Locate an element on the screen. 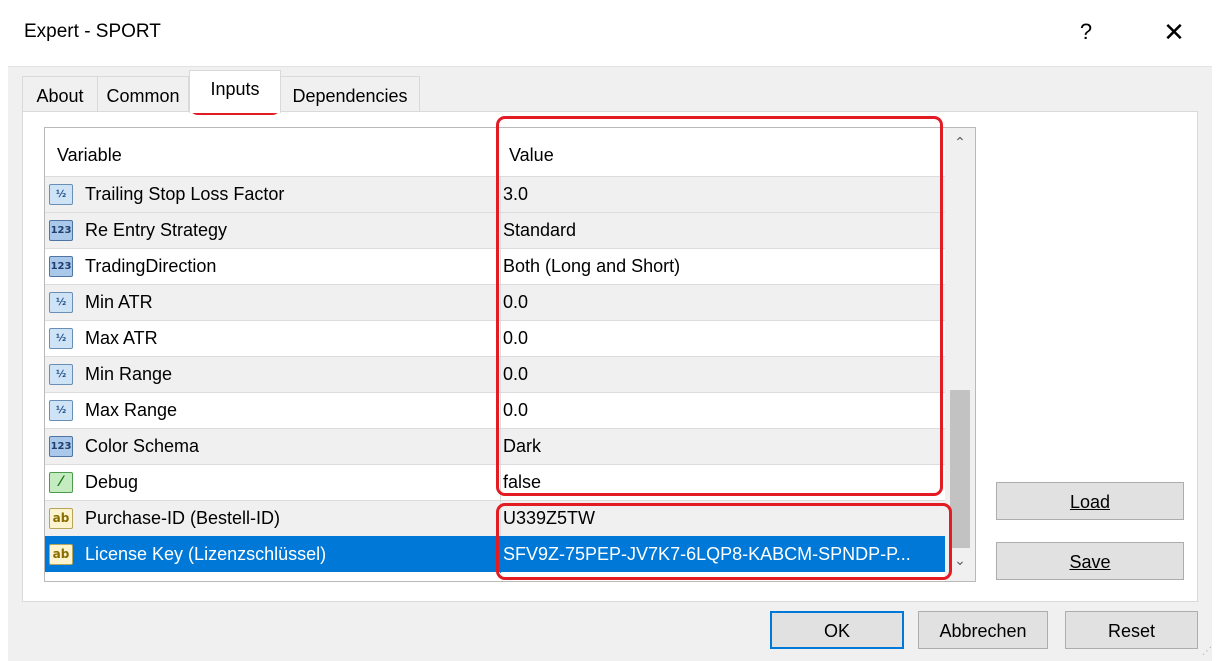 This screenshot has width=1220, height=661. cancel-button: Abbrechen is located at coordinates (983, 630).